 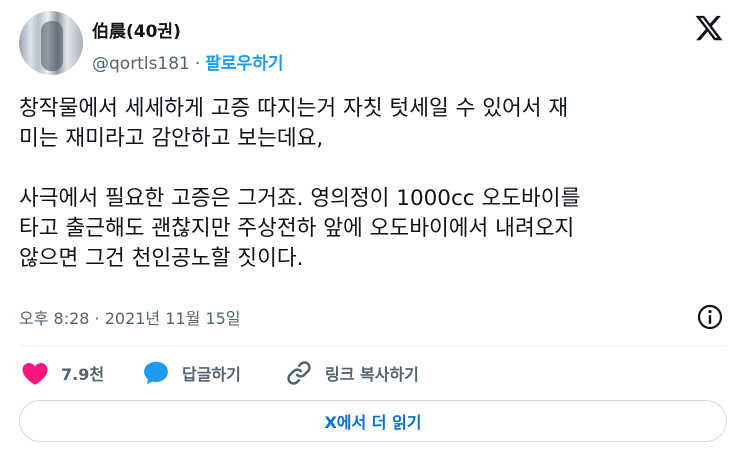 I want to click on like-count: 7.9천, so click(x=83, y=374).